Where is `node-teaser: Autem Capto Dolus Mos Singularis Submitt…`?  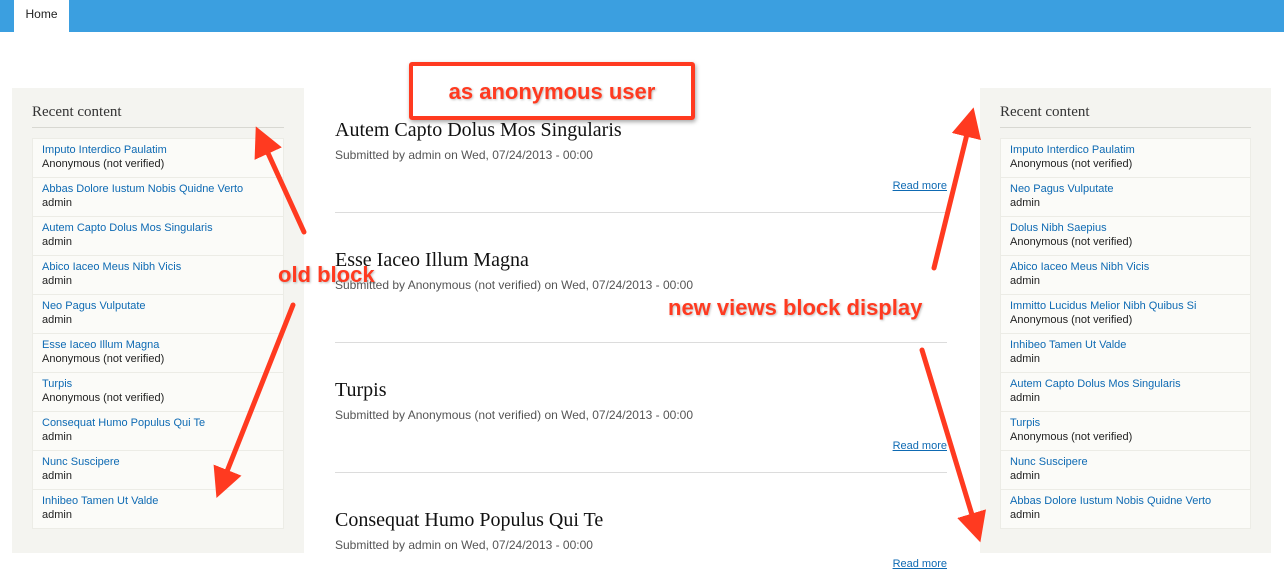
node-teaser: Autem Capto Dolus Mos Singularis Submitt… is located at coordinates (641, 165).